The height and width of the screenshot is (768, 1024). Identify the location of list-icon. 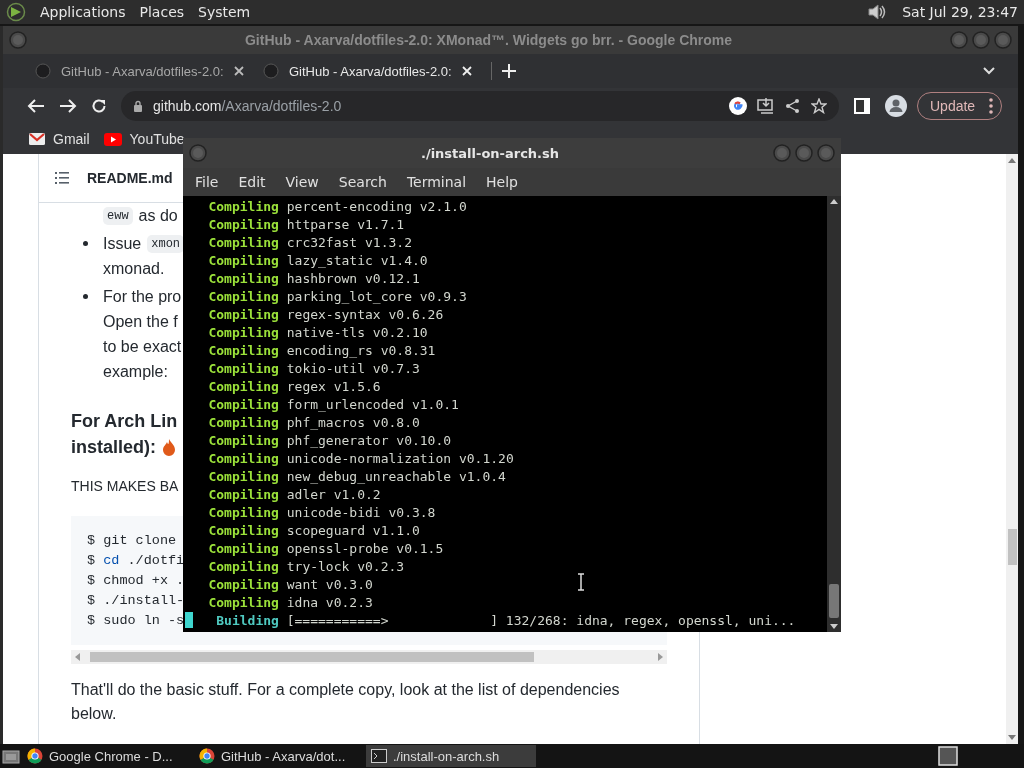
(62, 178).